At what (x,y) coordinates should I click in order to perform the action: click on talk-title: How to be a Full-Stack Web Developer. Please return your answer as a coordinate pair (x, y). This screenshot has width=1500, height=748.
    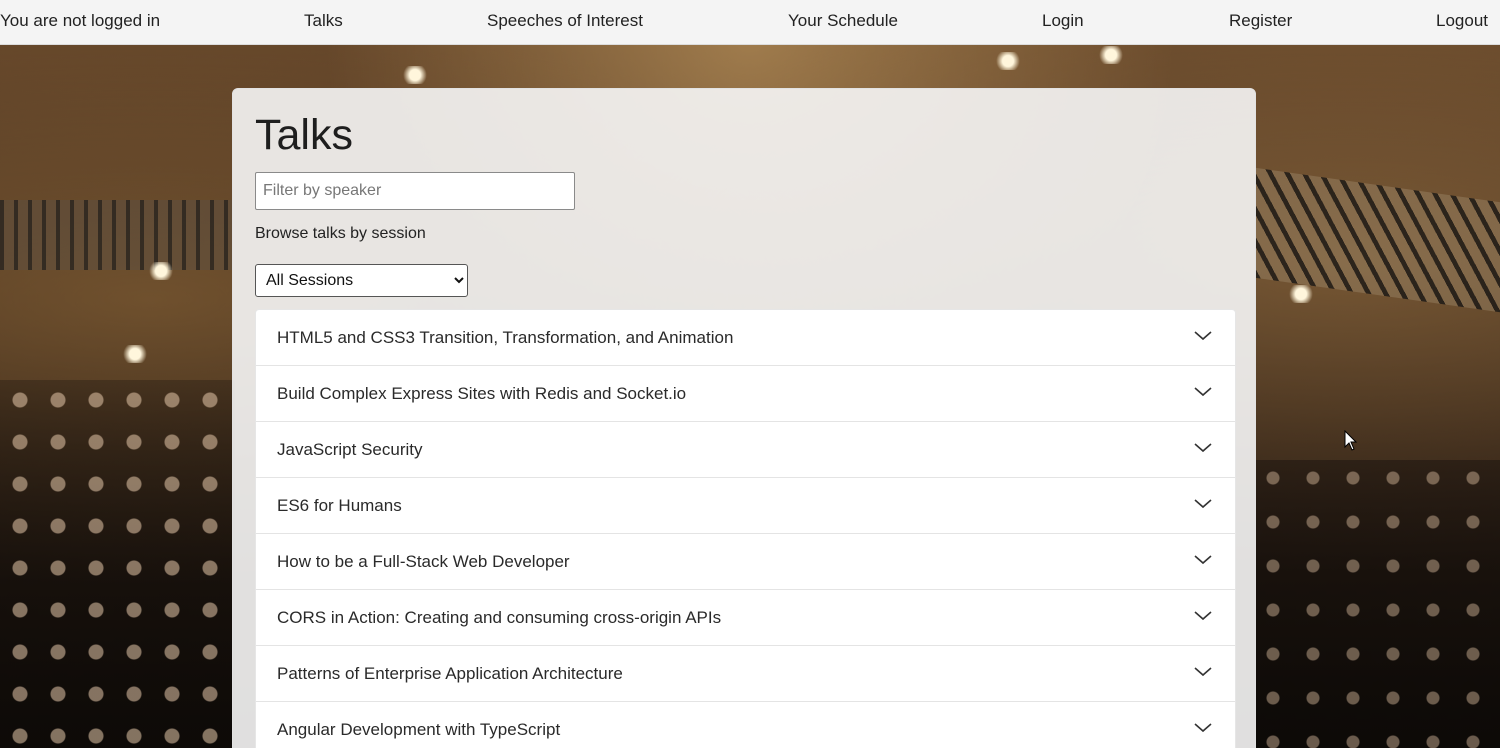
    Looking at the image, I should click on (423, 561).